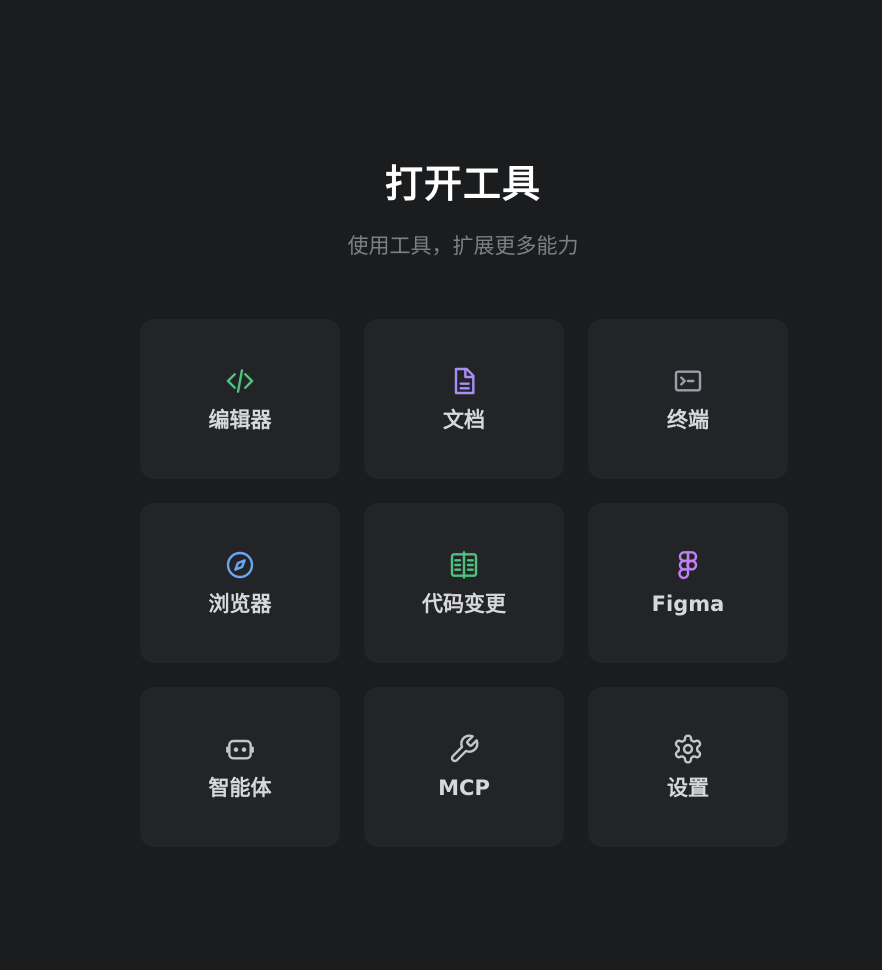  I want to click on tool-label: 编辑器, so click(240, 420).